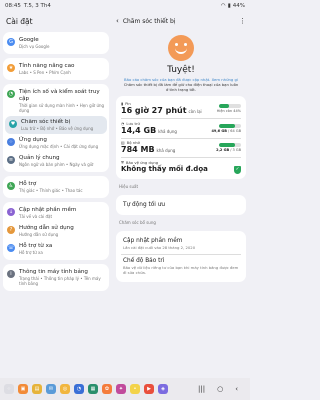 The width and height of the screenshot is (320, 400). I want to click on memory-bar, so click(230, 145).